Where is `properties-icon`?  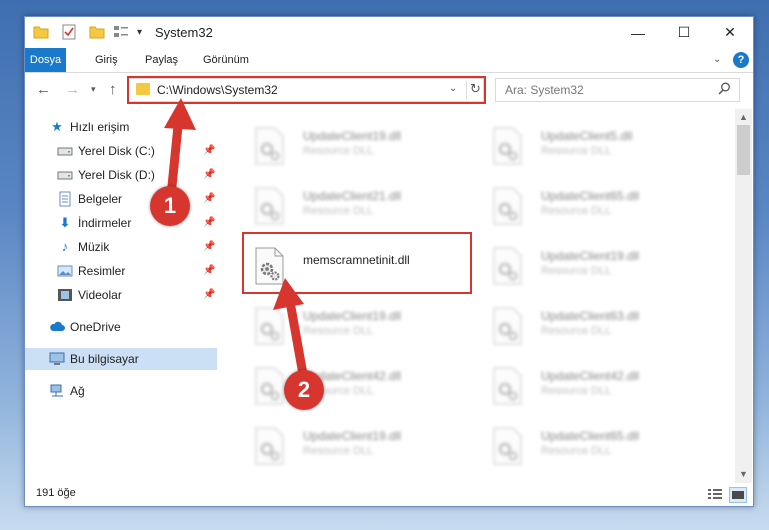
properties-icon is located at coordinates (69, 32).